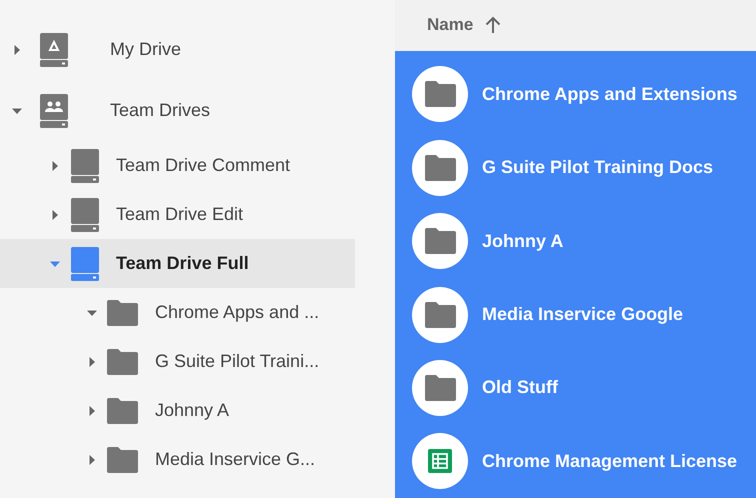  Describe the element at coordinates (192, 410) in the screenshot. I see `tree-label: Johnny A` at that location.